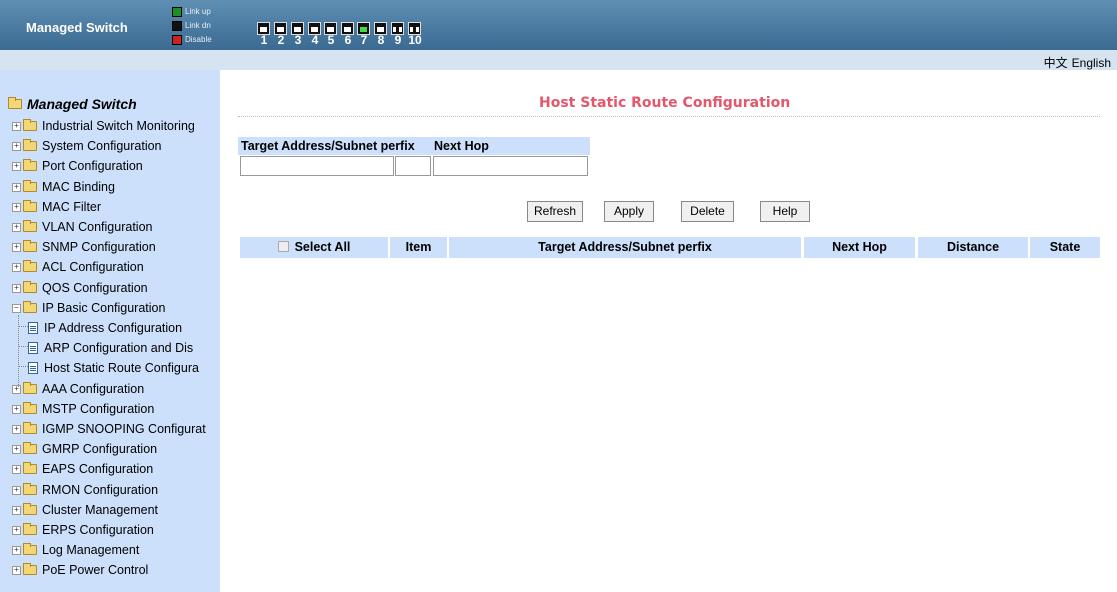 The height and width of the screenshot is (592, 1117). I want to click on sidebar-item: + EAPS Configuration, so click(82, 469).